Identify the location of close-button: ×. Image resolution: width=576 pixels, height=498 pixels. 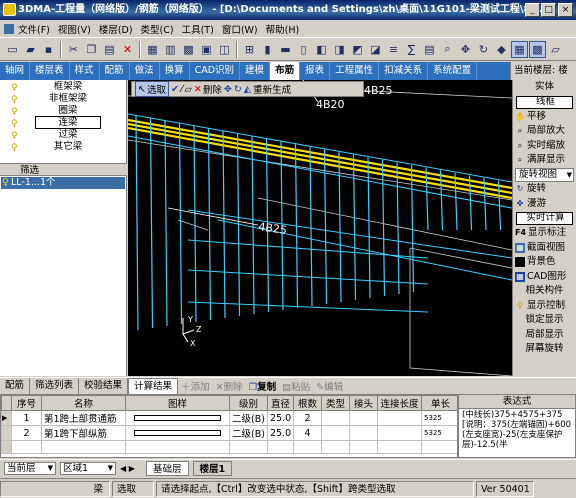
(565, 10).